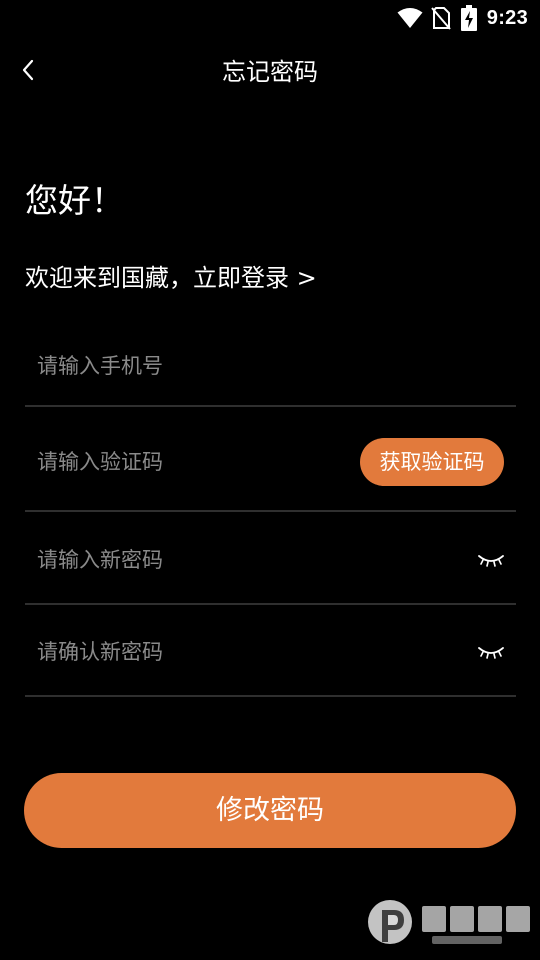  Describe the element at coordinates (171, 278) in the screenshot. I see `login-link: 欢迎来到国藏，立即登录 >` at that location.